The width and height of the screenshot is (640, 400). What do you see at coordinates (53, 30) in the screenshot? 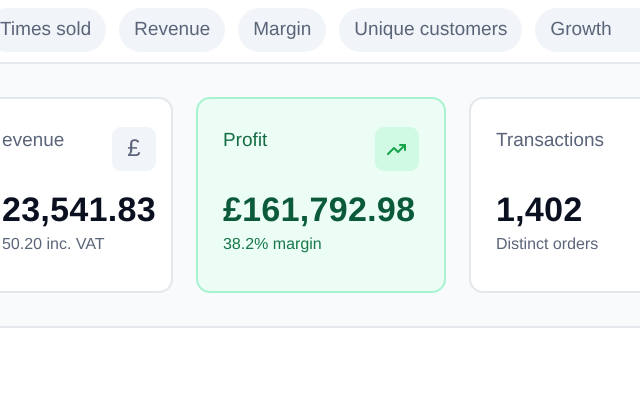
I see `metric-pill: Times sold` at bounding box center [53, 30].